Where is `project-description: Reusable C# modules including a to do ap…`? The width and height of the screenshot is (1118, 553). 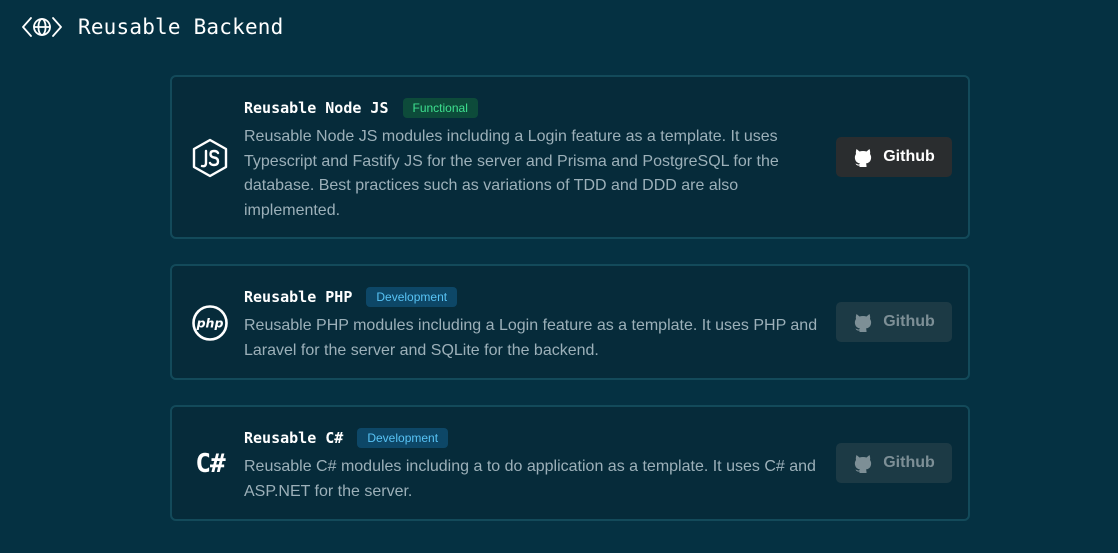
project-description: Reusable C# modules including a to do ap… is located at coordinates (530, 479).